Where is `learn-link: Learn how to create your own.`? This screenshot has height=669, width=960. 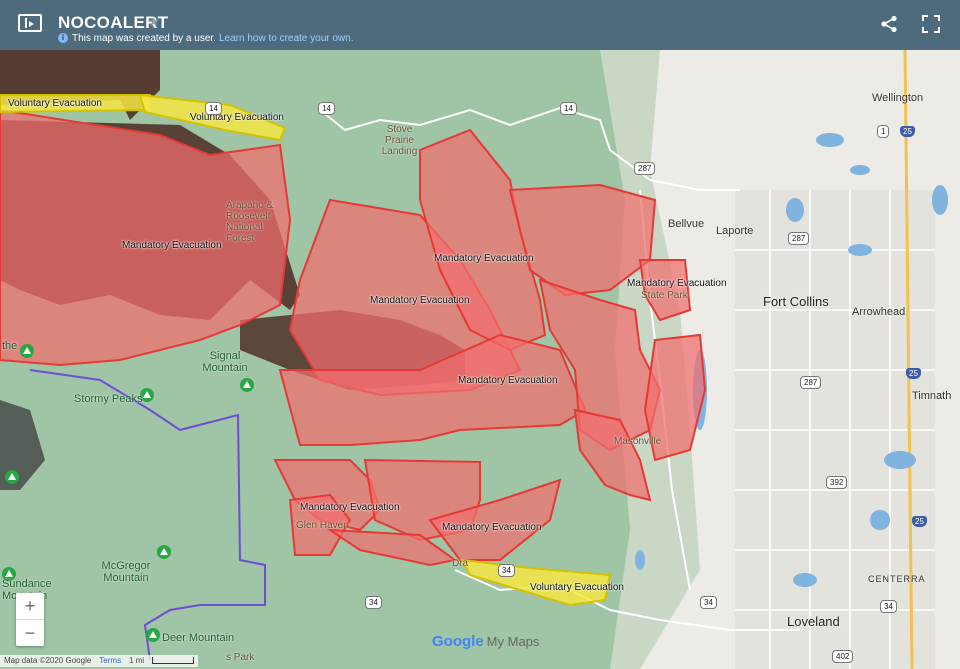 learn-link: Learn how to create your own. is located at coordinates (286, 38).